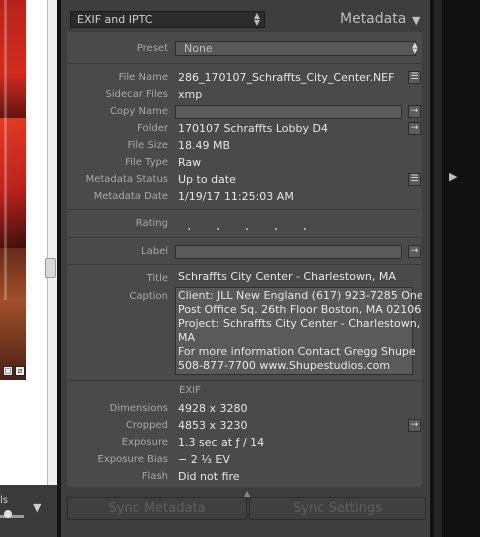 The image size is (480, 537). I want to click on exposure-row: Exposure 1.3 sec at ƒ / 14, so click(244, 442).